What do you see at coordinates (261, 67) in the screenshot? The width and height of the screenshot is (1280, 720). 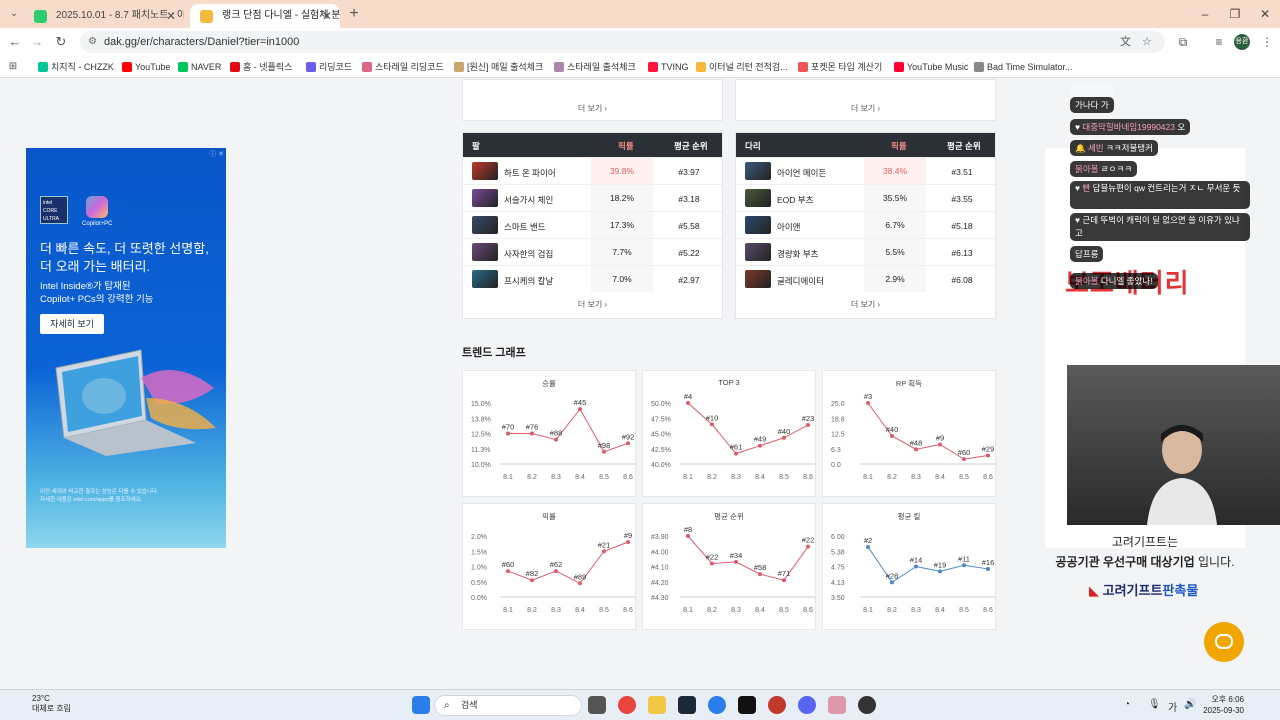 I see `bookmark-item: 홈 - 넷플릭스` at bounding box center [261, 67].